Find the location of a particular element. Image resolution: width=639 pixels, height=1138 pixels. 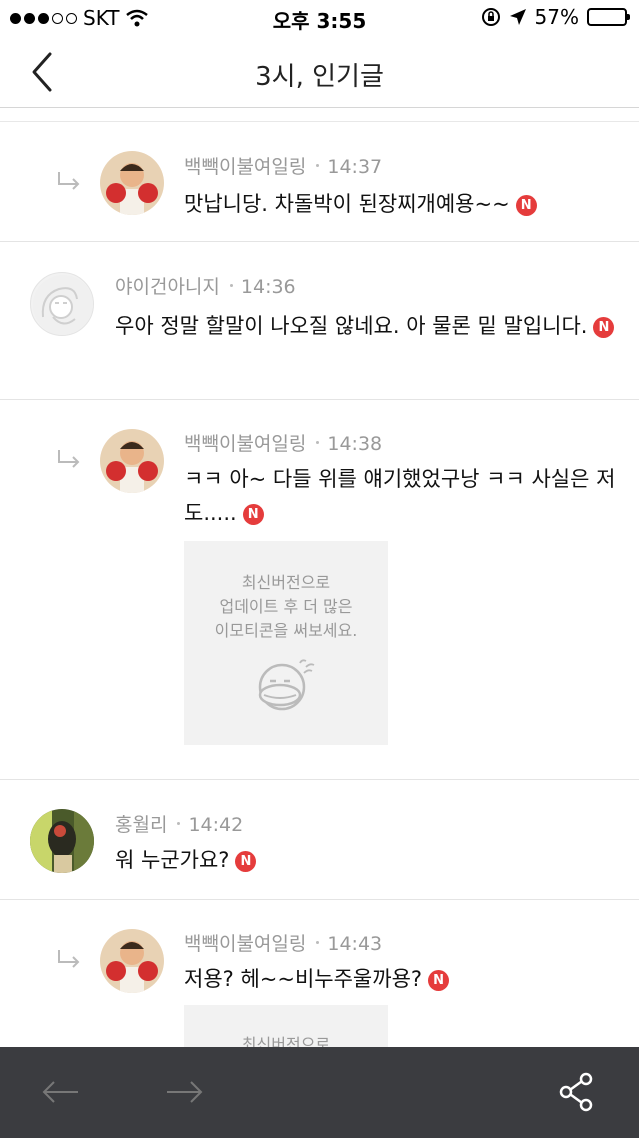

comment-text: 맛납니당. 차돌박이 된장찌개예용~~ is located at coordinates (347, 204).